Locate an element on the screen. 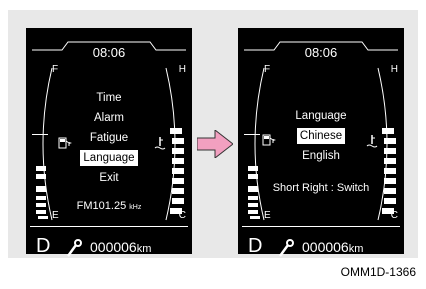  selected-language: Chinese is located at coordinates (321, 136).